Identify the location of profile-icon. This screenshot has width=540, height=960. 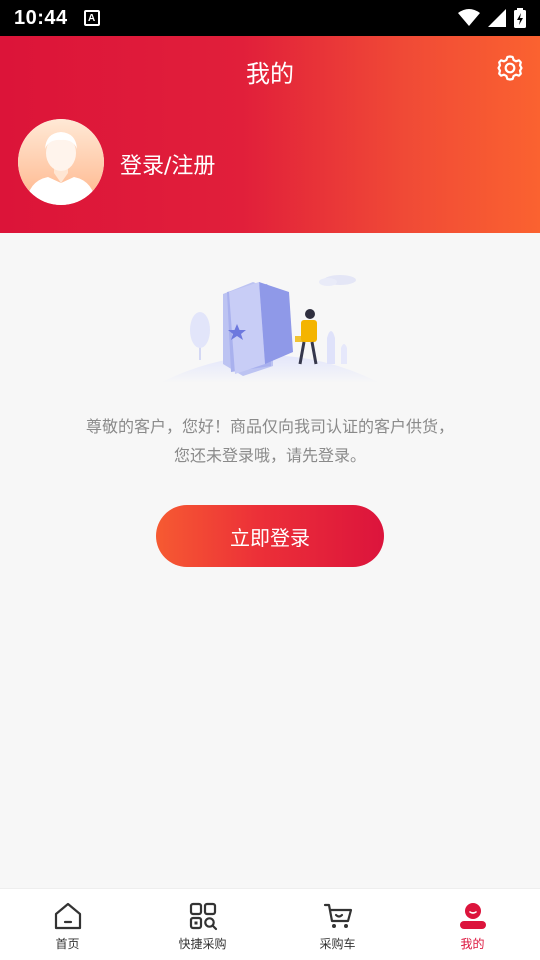
(472, 916).